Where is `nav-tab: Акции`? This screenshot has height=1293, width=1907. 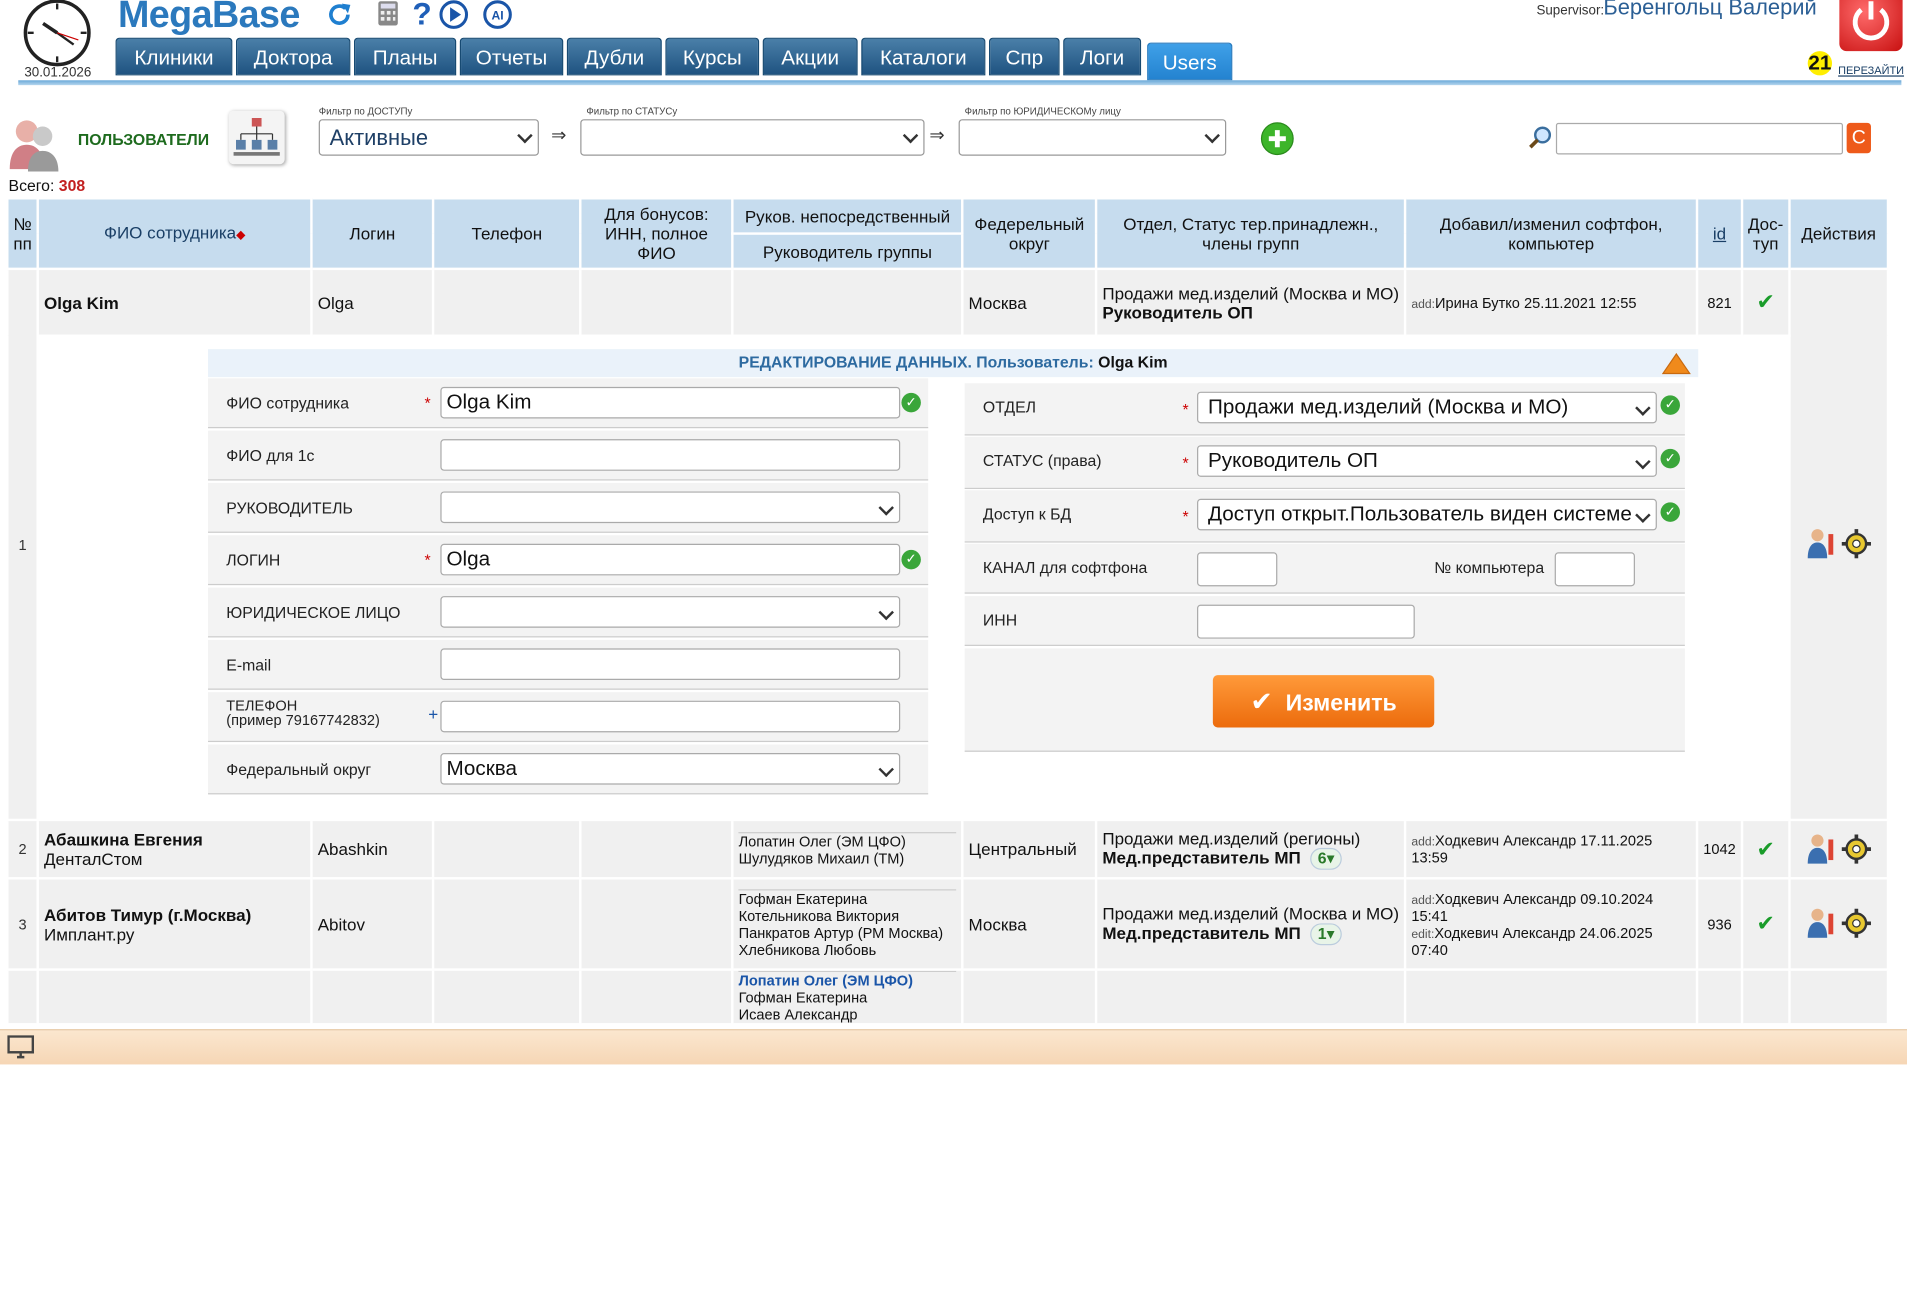 nav-tab: Акции is located at coordinates (810, 56).